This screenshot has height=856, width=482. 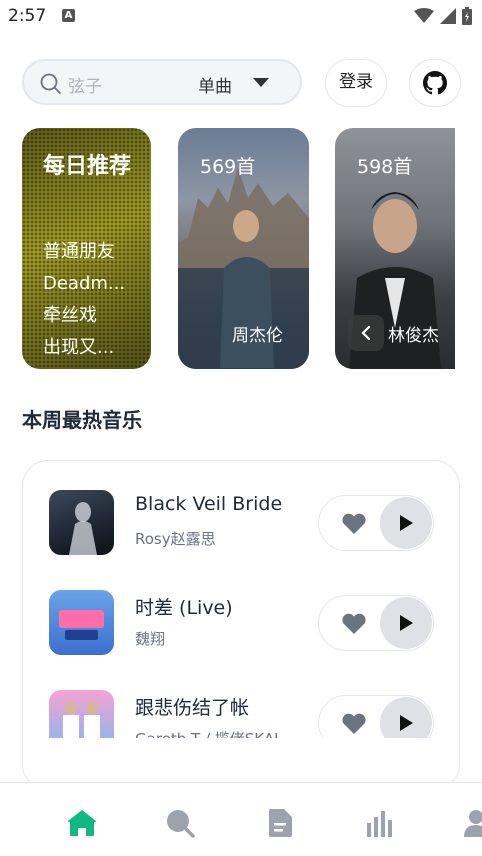 I want to click on nav-playlist, so click(x=280, y=823).